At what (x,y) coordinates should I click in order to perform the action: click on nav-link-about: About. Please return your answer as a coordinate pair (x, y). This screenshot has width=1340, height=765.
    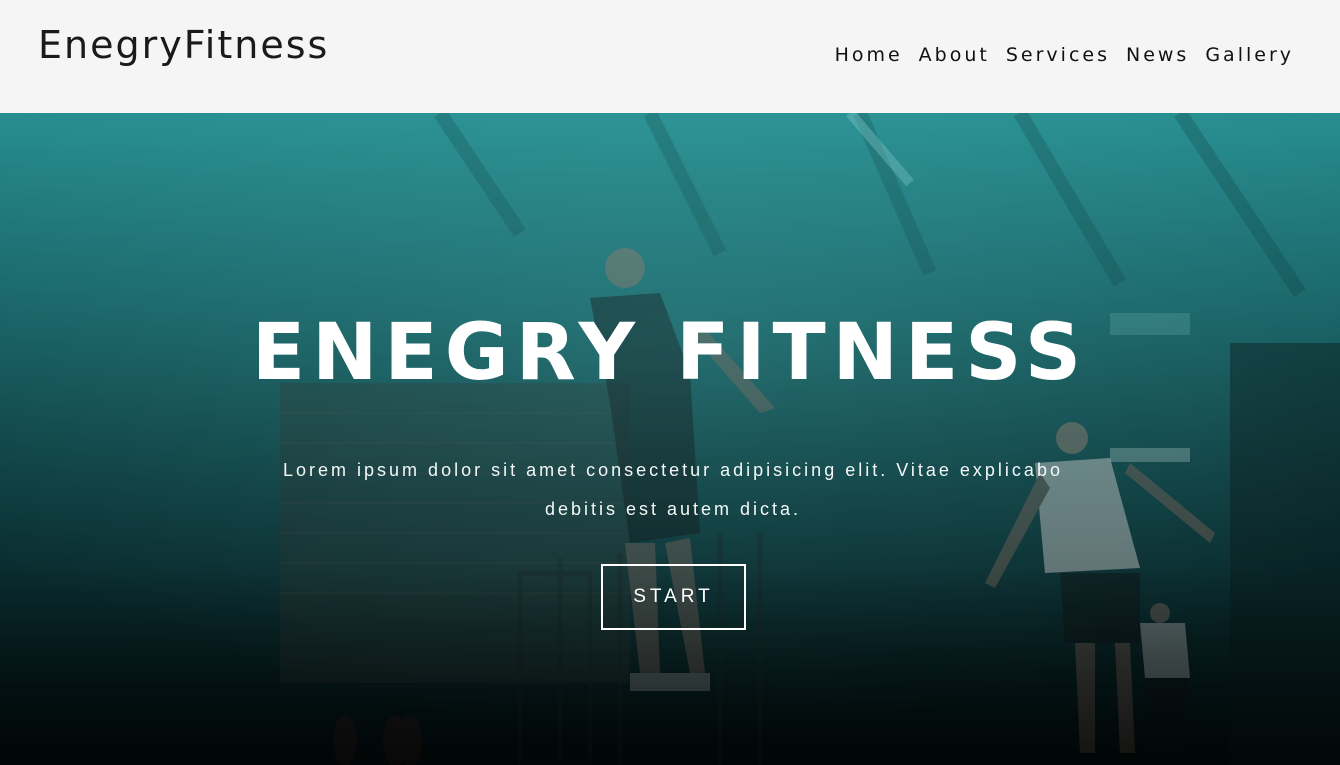
    Looking at the image, I should click on (954, 55).